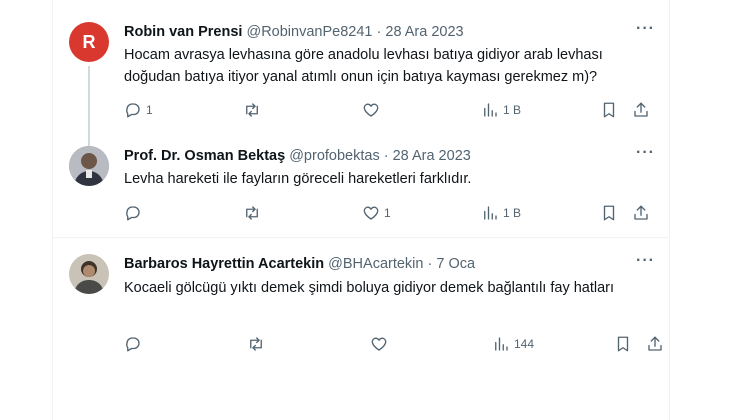 This screenshot has width=730, height=420. What do you see at coordinates (204, 156) in the screenshot?
I see `author-name: Prof. Dr. Osman Bektaş` at bounding box center [204, 156].